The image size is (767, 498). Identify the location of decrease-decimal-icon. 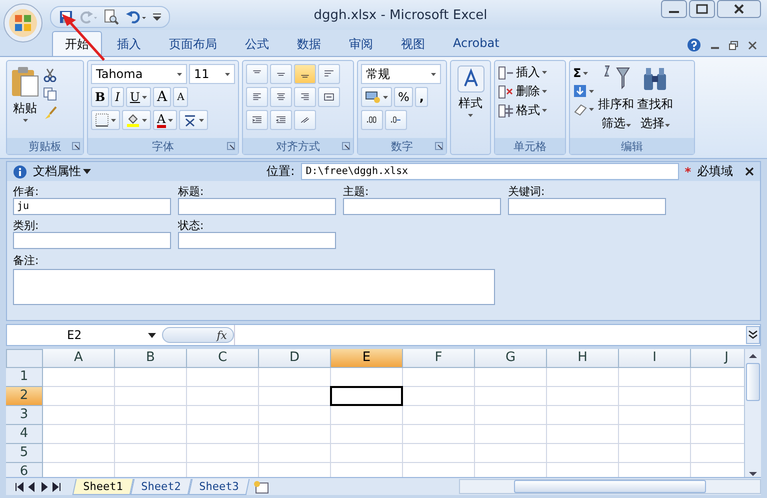
(396, 120).